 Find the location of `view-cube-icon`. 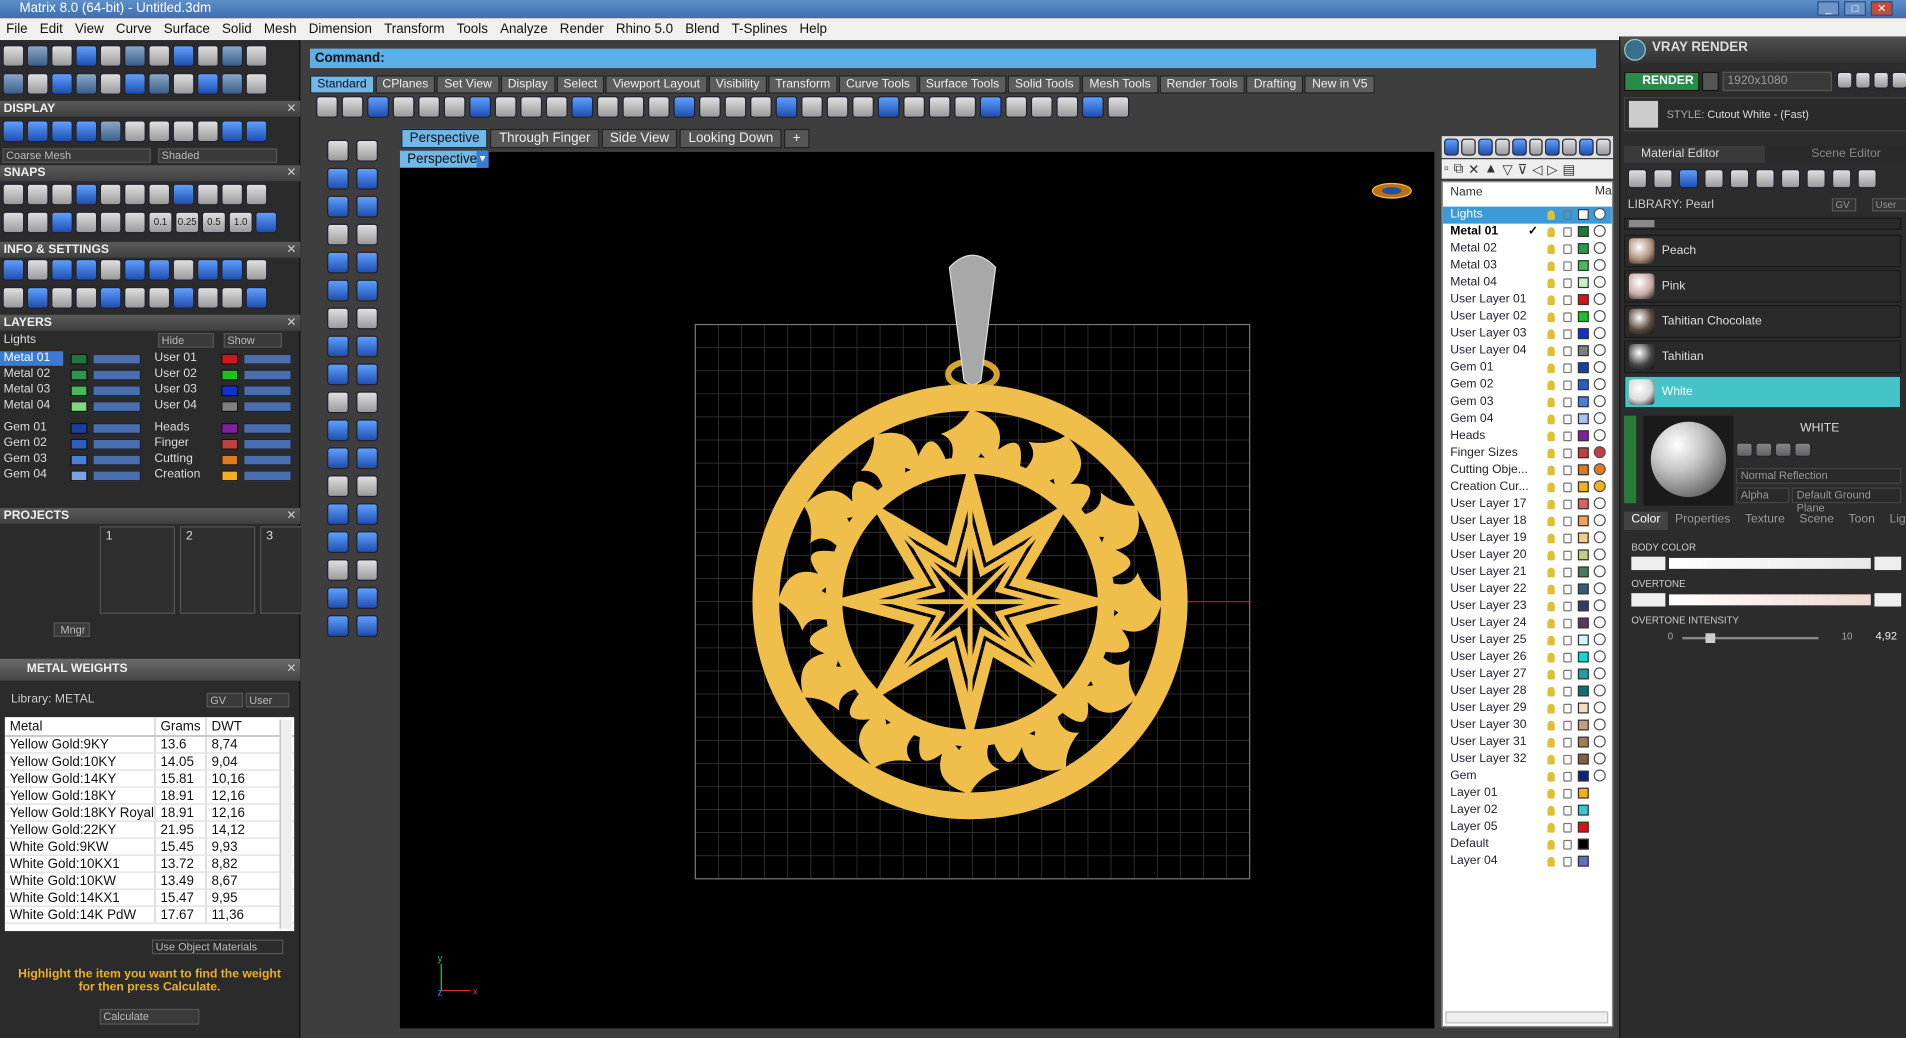

view-cube-icon is located at coordinates (1391, 190).